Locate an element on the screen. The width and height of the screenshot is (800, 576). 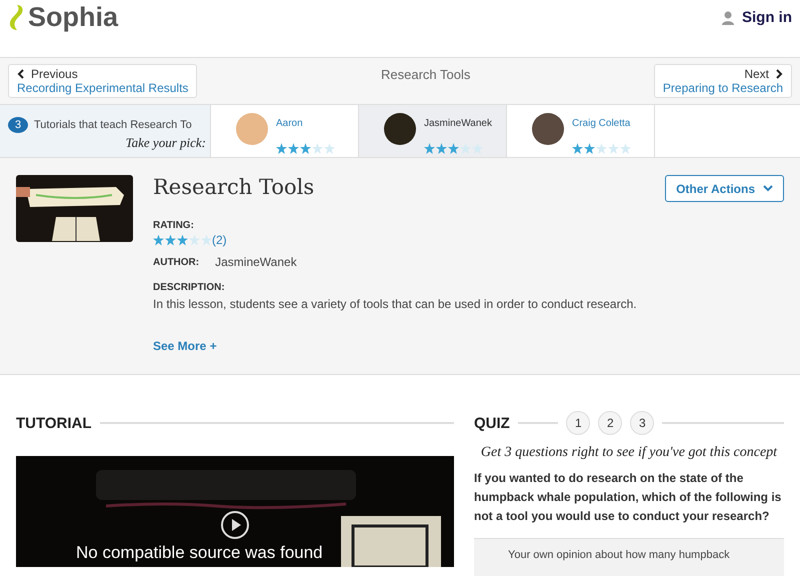
quiz-step: 3 is located at coordinates (642, 423).